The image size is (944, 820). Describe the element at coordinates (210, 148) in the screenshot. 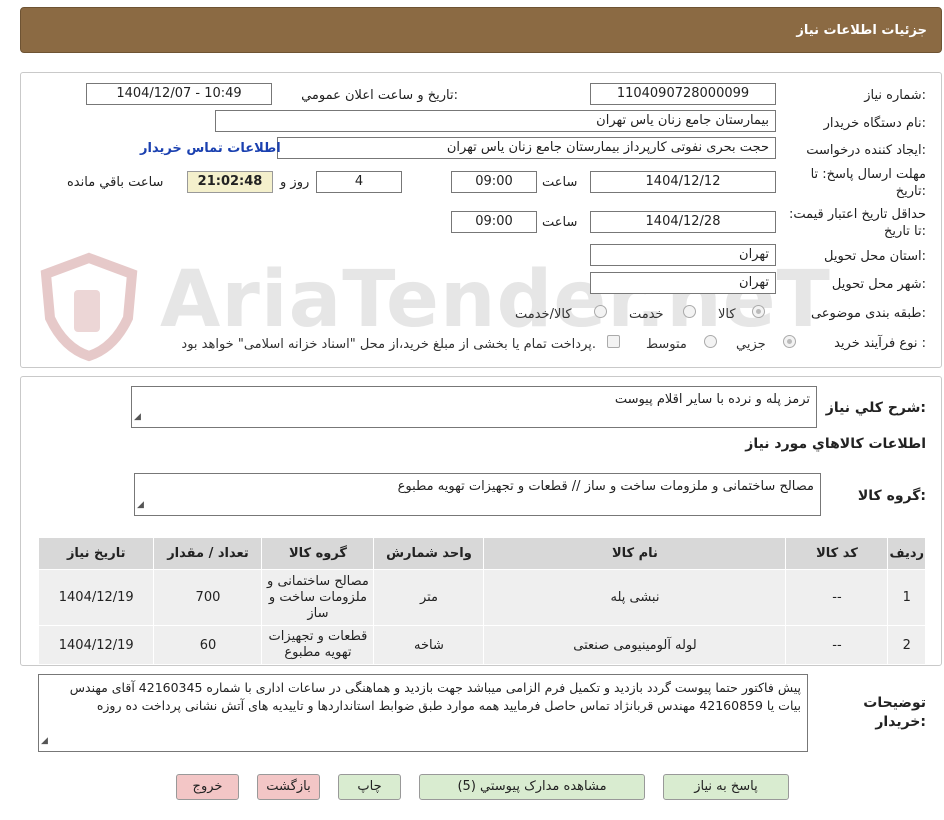

I see `buyer-contact-link: اطلاعات تماس خریدار` at that location.